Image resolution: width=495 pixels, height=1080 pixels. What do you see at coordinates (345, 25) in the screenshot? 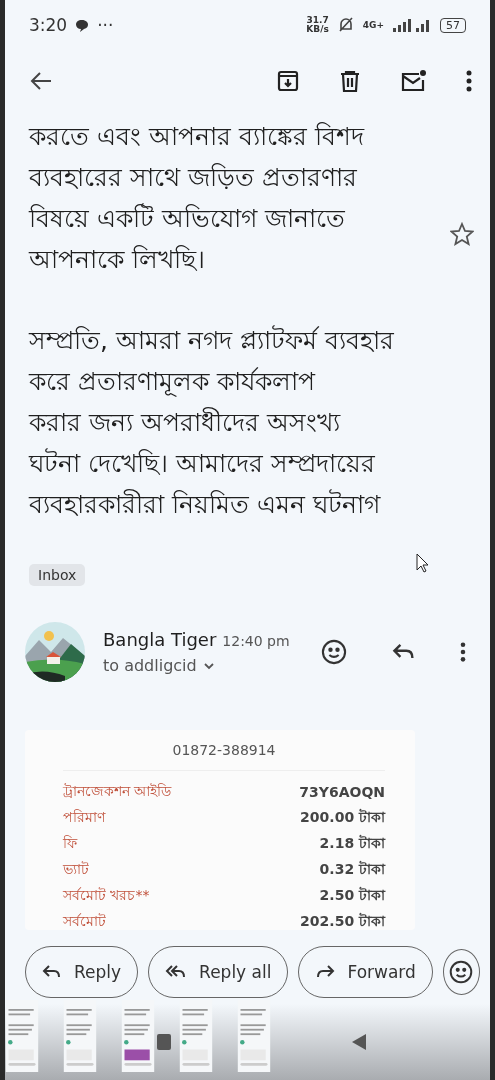
I see `muted-bell-icon` at bounding box center [345, 25].